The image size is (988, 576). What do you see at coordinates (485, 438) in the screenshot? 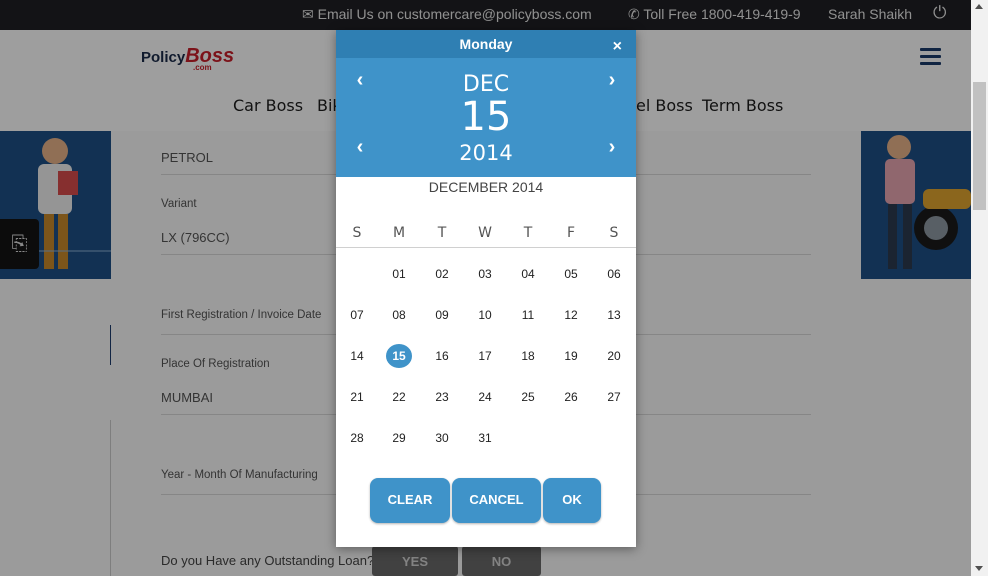
I see `calendar-day: 31` at bounding box center [485, 438].